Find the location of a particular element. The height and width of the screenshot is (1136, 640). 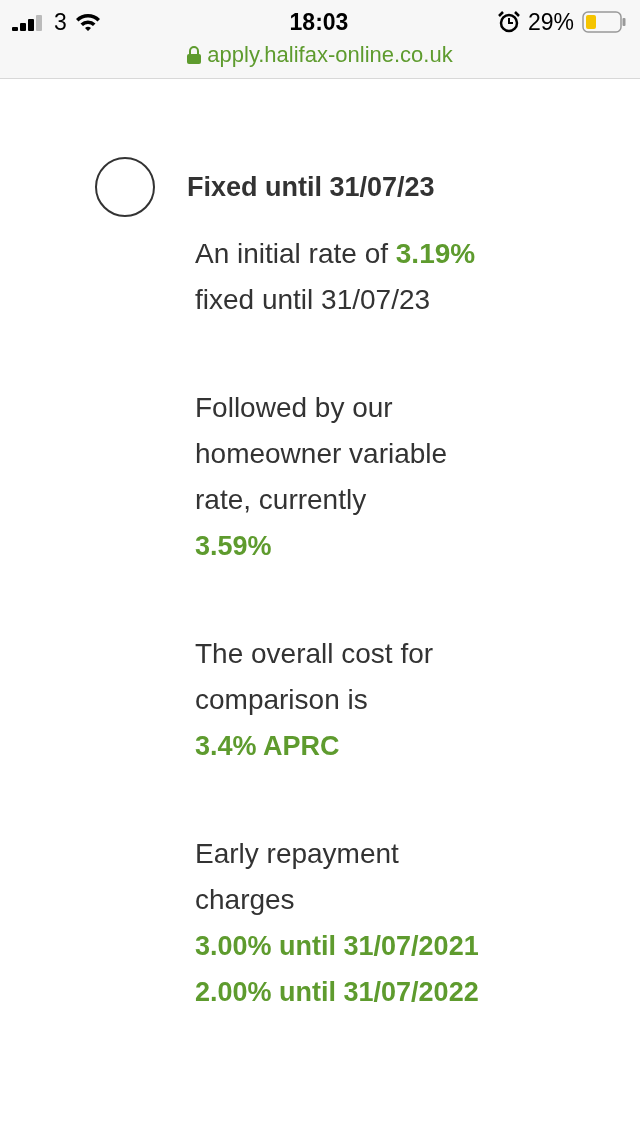

wifi-icon is located at coordinates (87, 22).